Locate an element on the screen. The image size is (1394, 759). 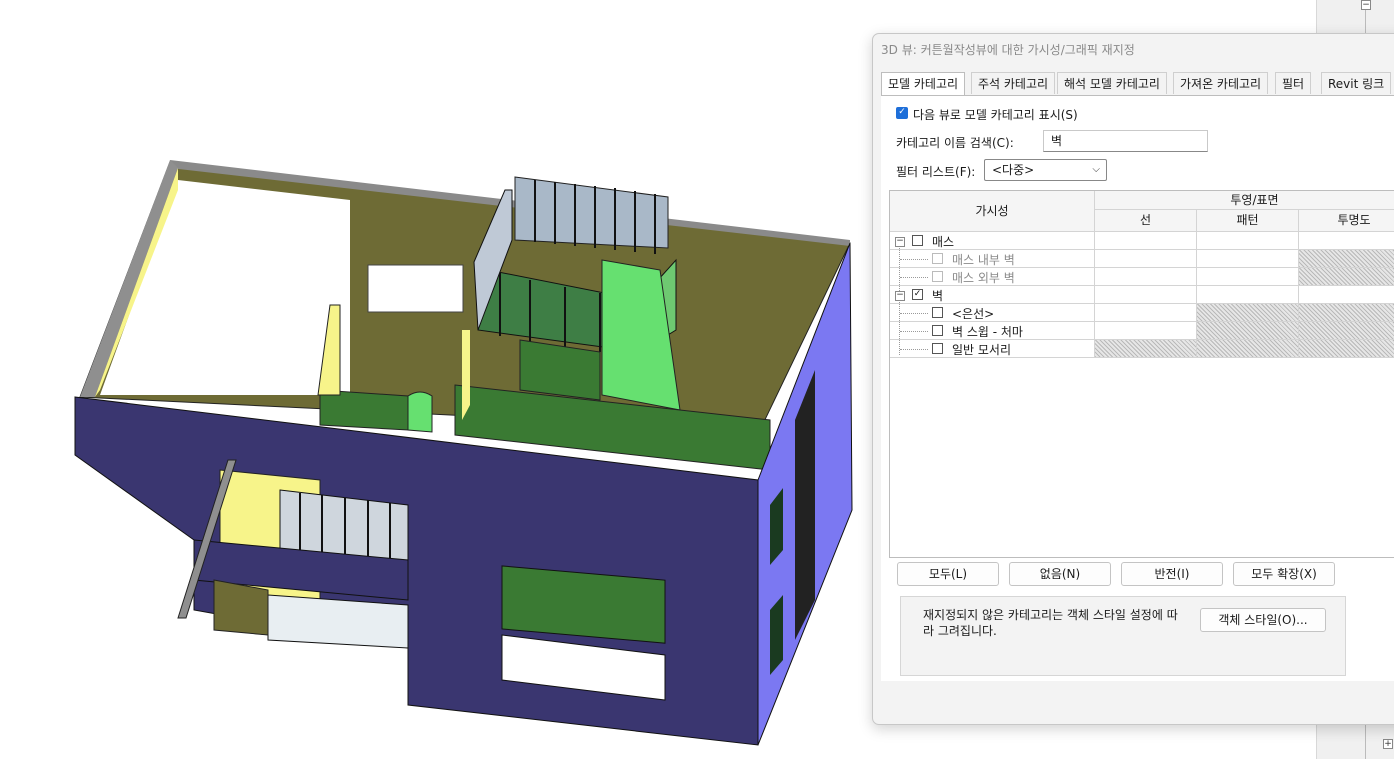
green-wall-left is located at coordinates (364, 410).